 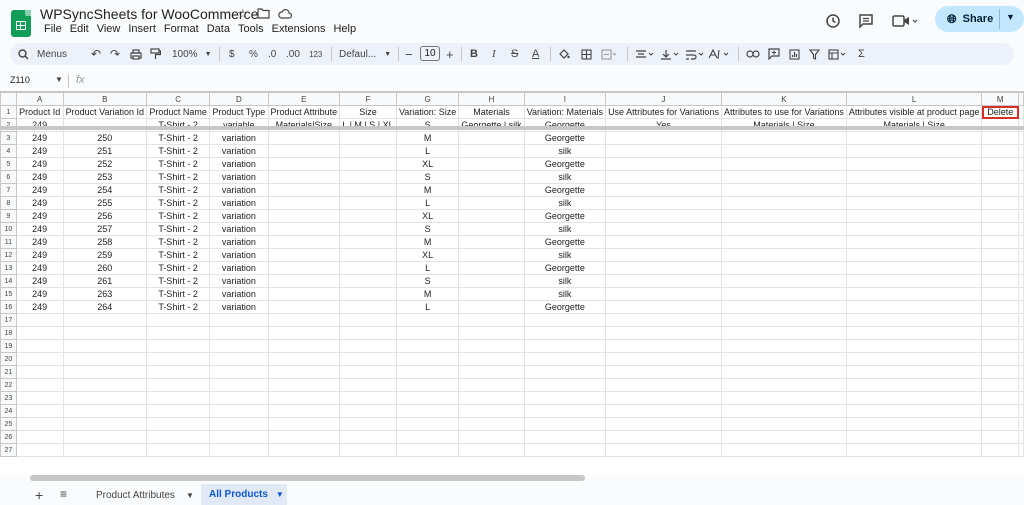 What do you see at coordinates (663, 99) in the screenshot?
I see `column-header-j: J` at bounding box center [663, 99].